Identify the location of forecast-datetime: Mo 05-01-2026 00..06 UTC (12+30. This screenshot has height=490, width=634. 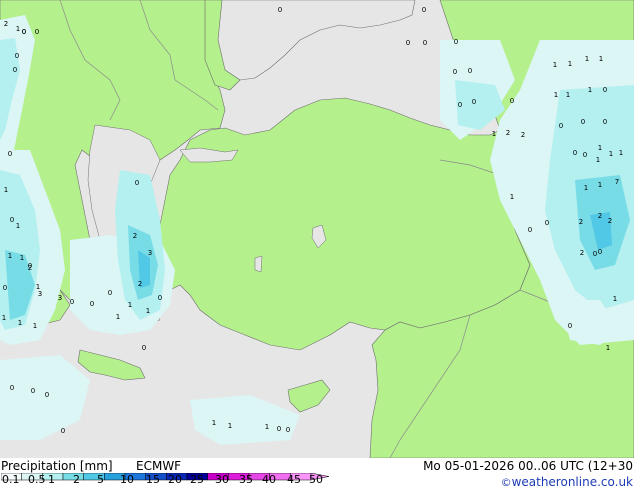
(528, 466).